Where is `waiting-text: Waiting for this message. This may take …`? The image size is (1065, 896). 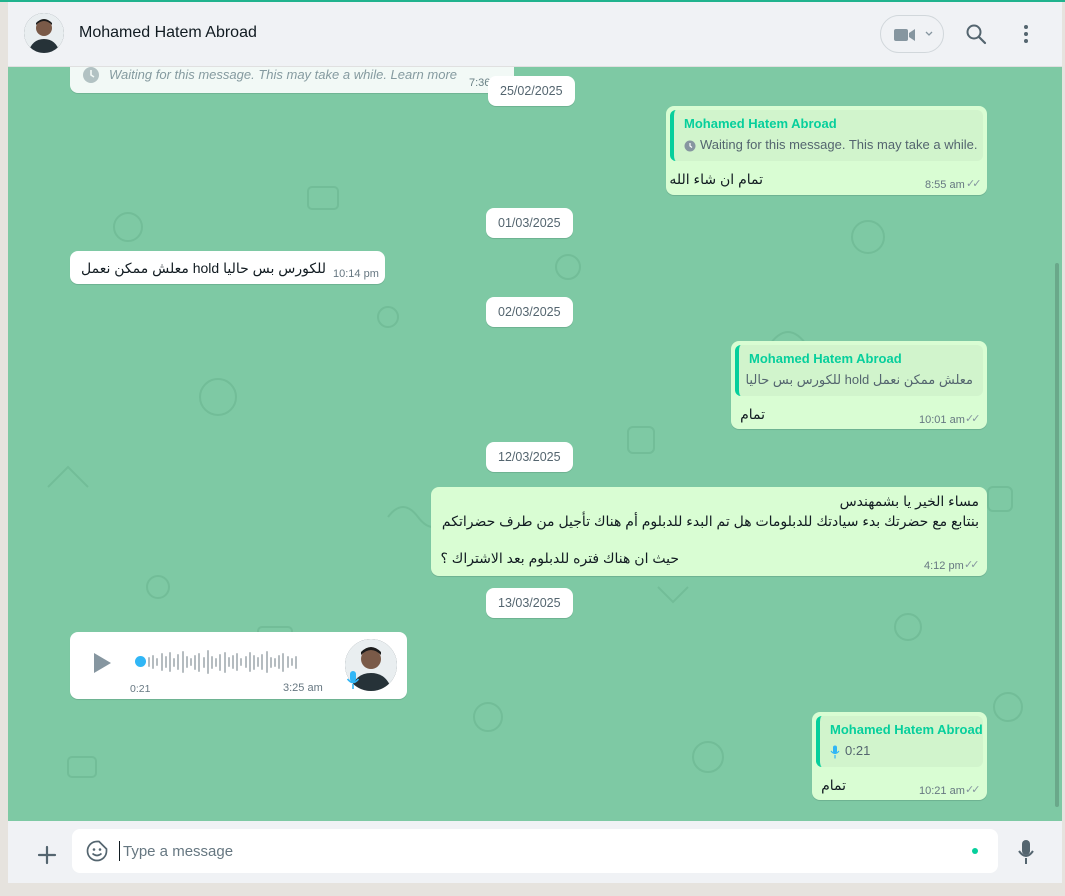
waiting-text: Waiting for this message. This may take … is located at coordinates (283, 74).